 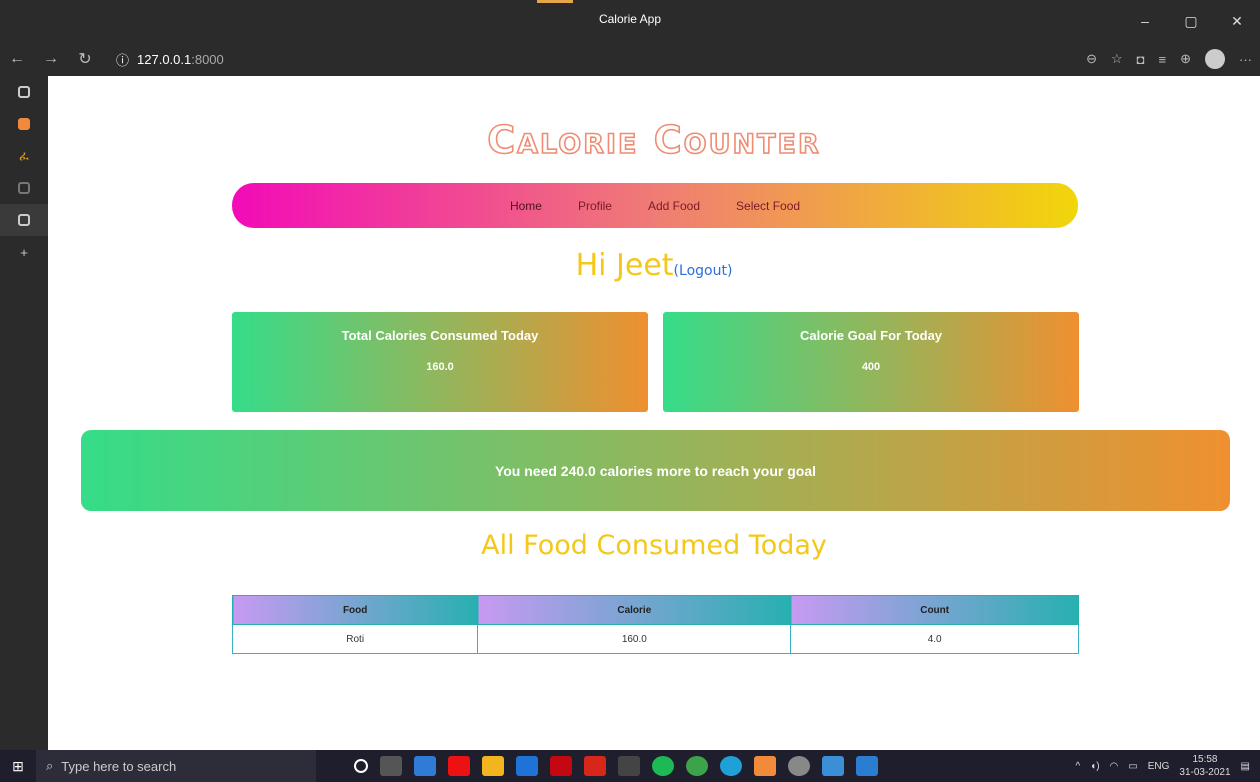 What do you see at coordinates (703, 271) in the screenshot?
I see `logout-link: (Logout)` at bounding box center [703, 271].